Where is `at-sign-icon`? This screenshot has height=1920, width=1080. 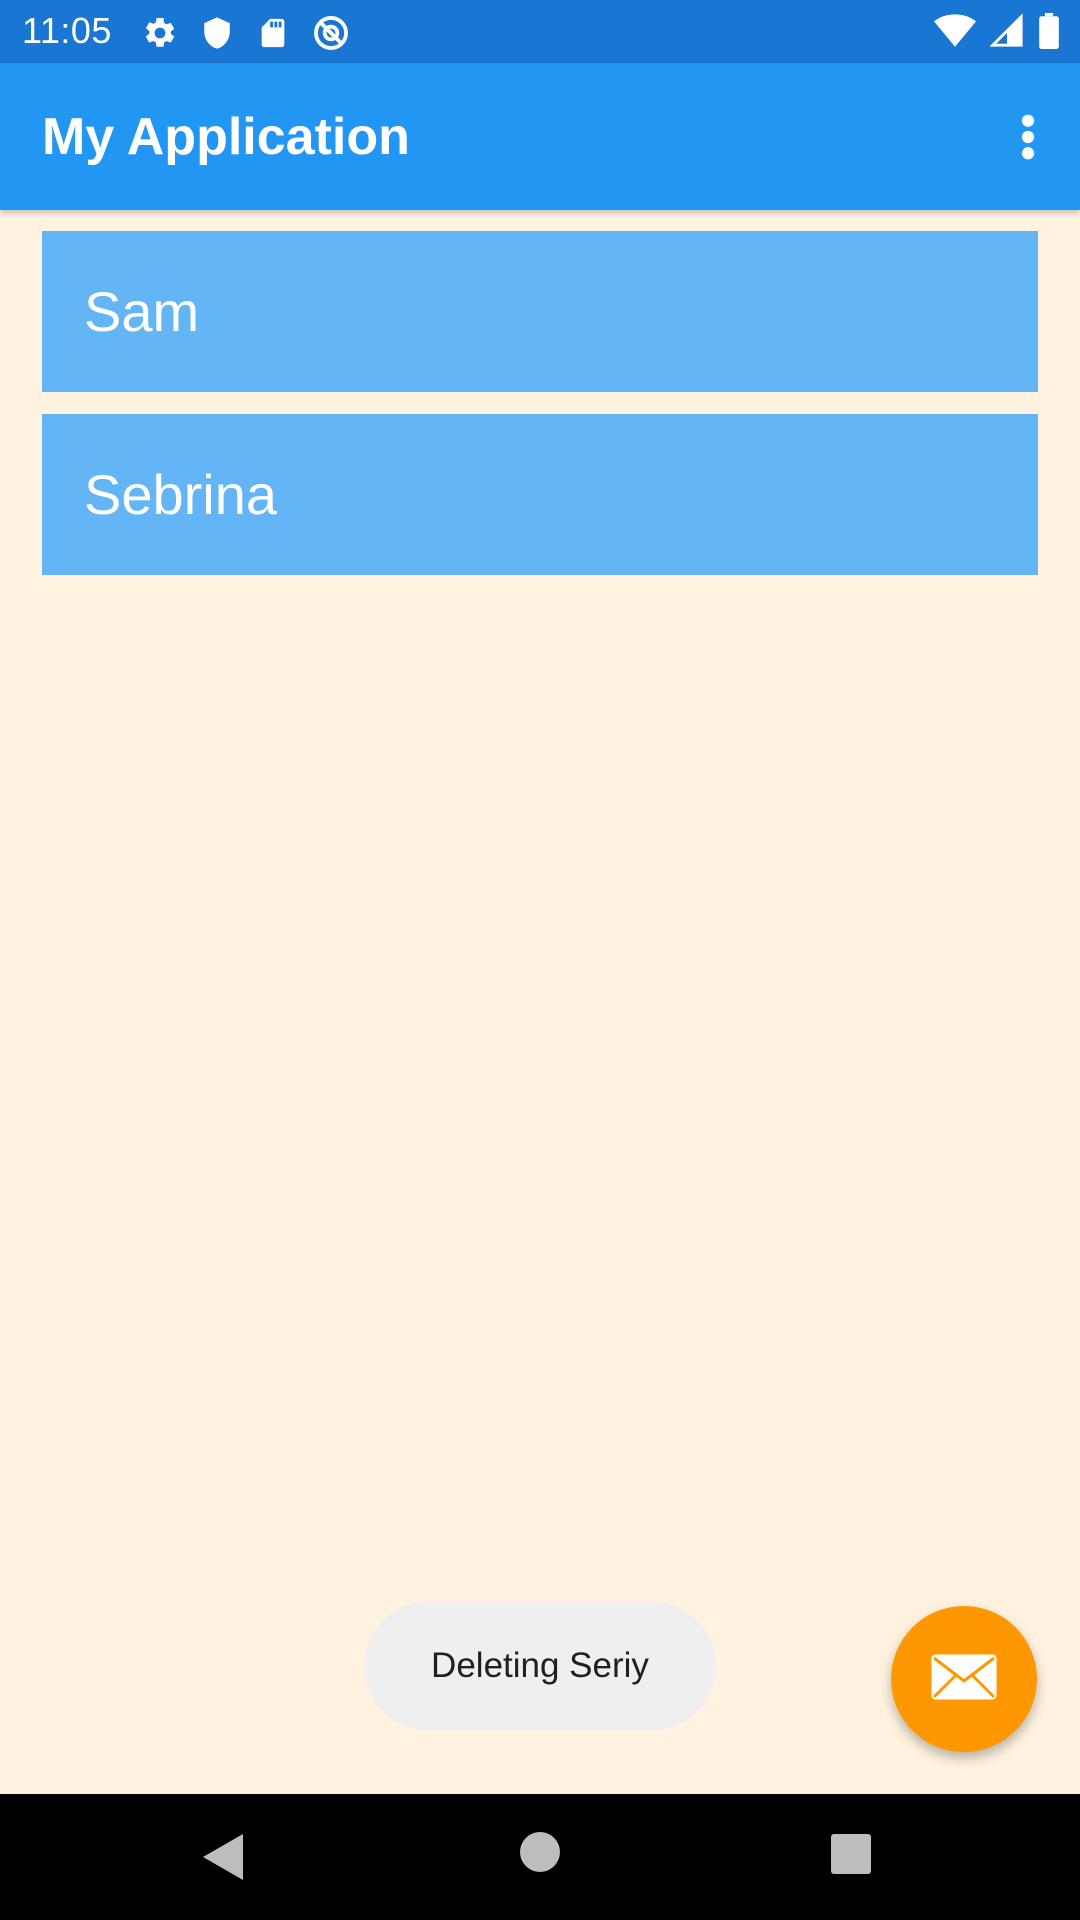 at-sign-icon is located at coordinates (331, 33).